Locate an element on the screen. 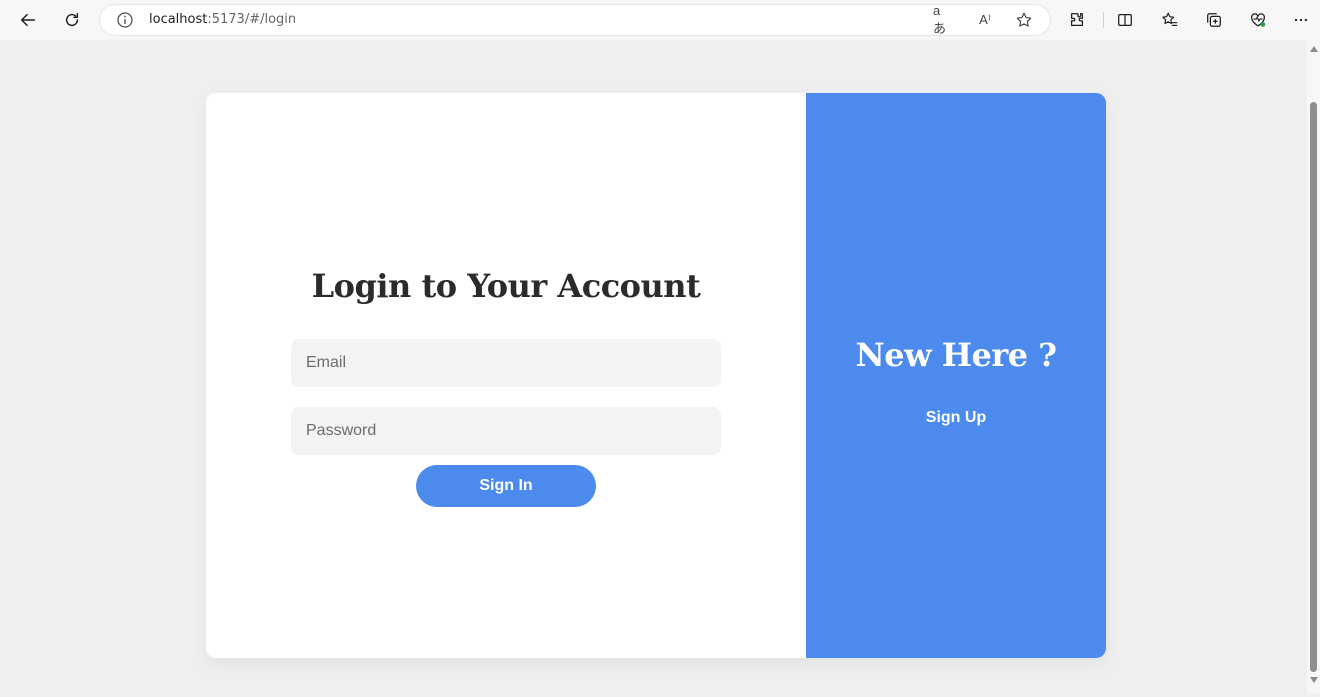  toolbar-separator is located at coordinates (1103, 20).